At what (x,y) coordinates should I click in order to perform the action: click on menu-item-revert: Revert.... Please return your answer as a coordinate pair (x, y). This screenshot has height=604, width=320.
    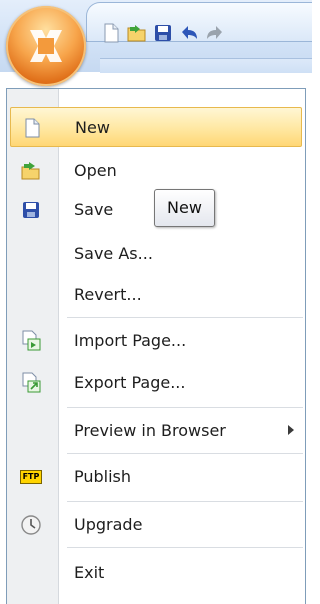
    Looking at the image, I should click on (156, 295).